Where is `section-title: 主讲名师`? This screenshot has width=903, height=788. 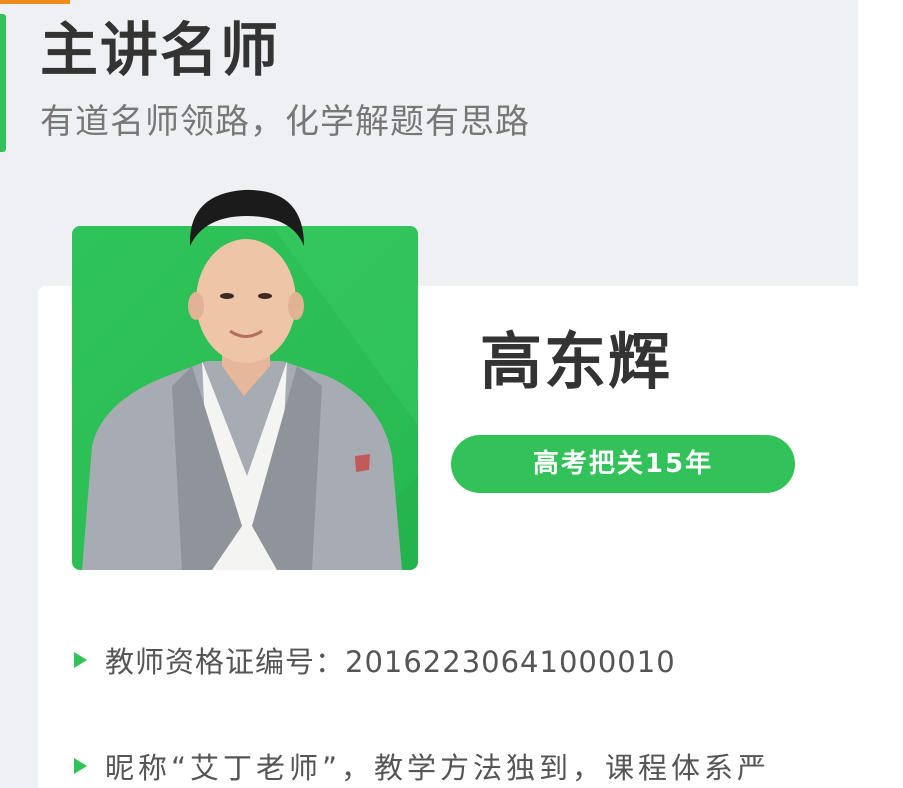
section-title: 主讲名师 is located at coordinates (160, 50).